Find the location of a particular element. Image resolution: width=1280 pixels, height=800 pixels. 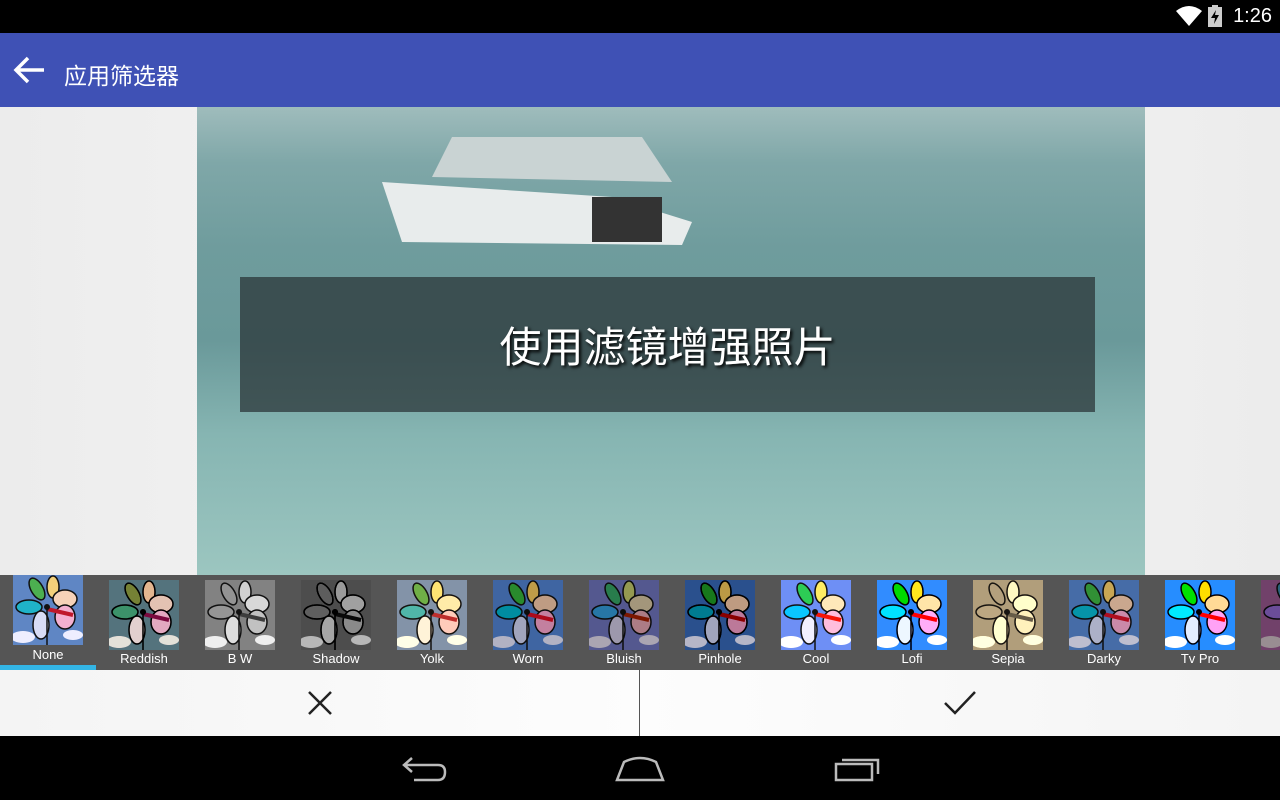

filter-item-b-w: B W is located at coordinates (240, 622).